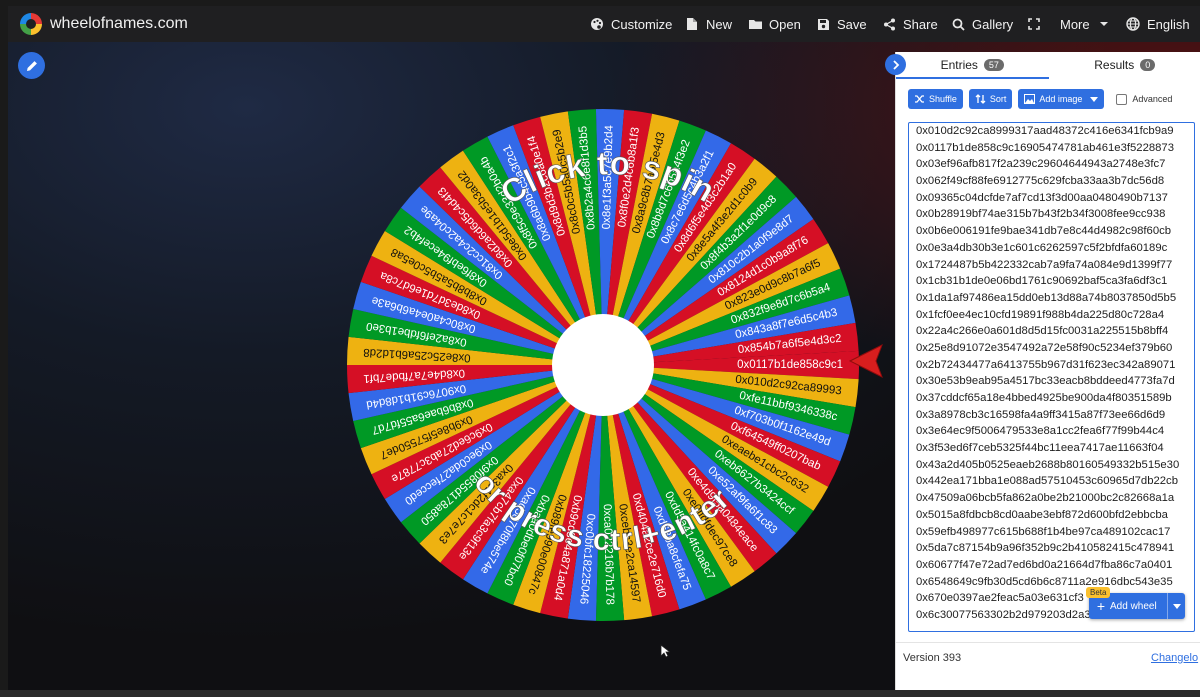  I want to click on site-brand: wheelofnames.com, so click(119, 24).